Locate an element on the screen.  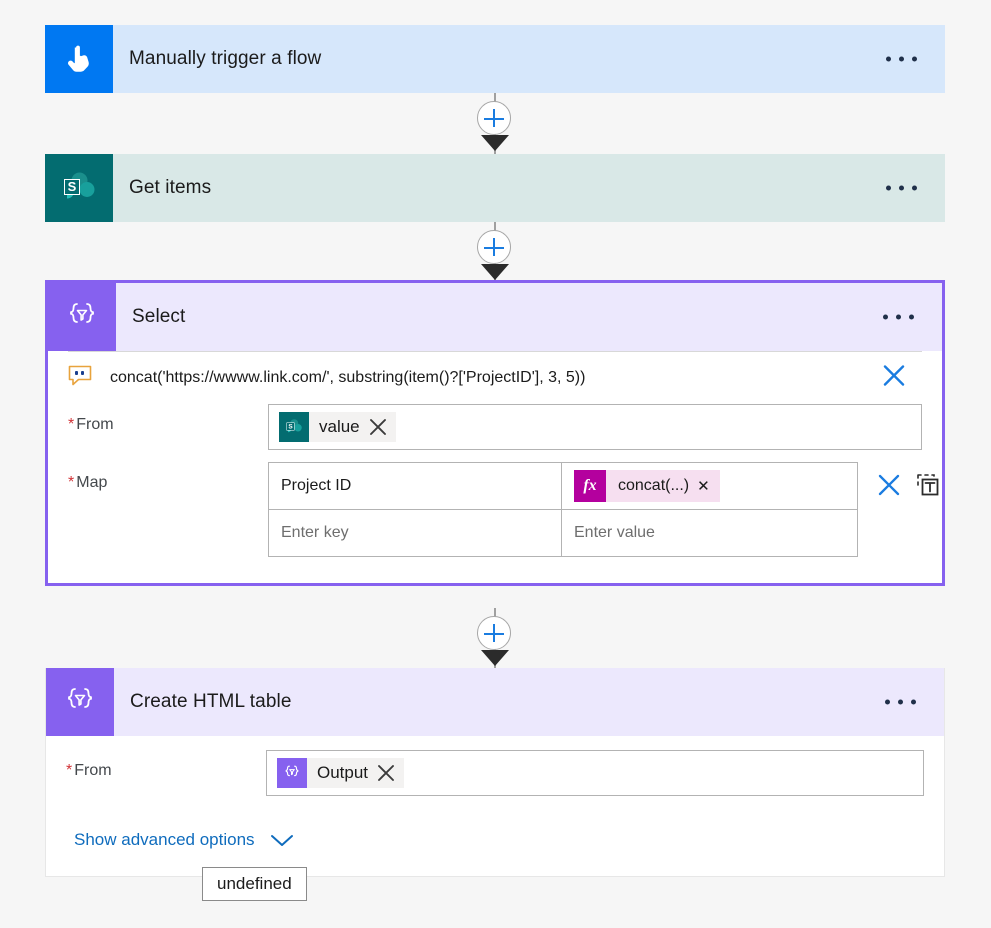
card-header: Select is located at coordinates (495, 317).